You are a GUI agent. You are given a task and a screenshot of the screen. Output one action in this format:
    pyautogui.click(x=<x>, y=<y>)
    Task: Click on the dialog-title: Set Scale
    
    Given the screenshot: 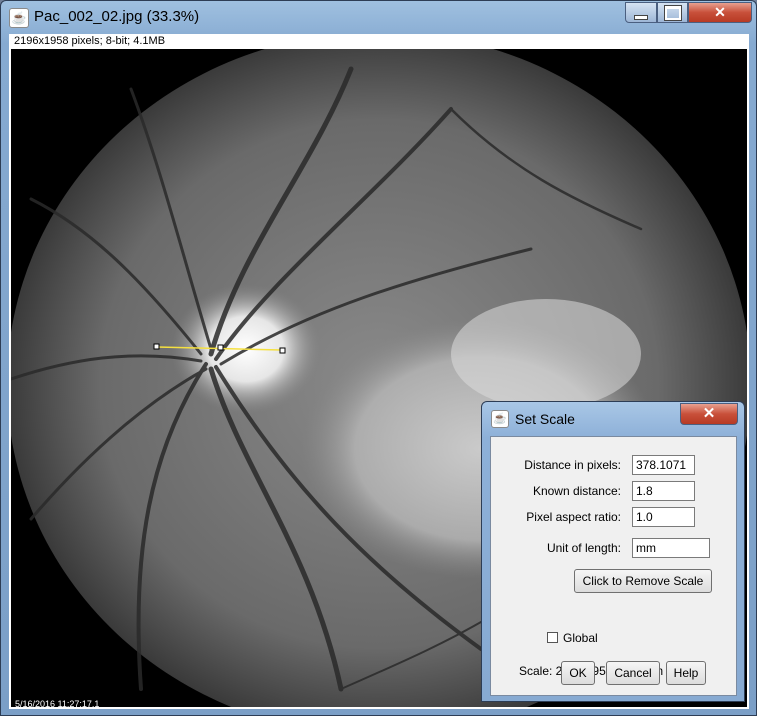 What is the action you would take?
    pyautogui.click(x=545, y=419)
    